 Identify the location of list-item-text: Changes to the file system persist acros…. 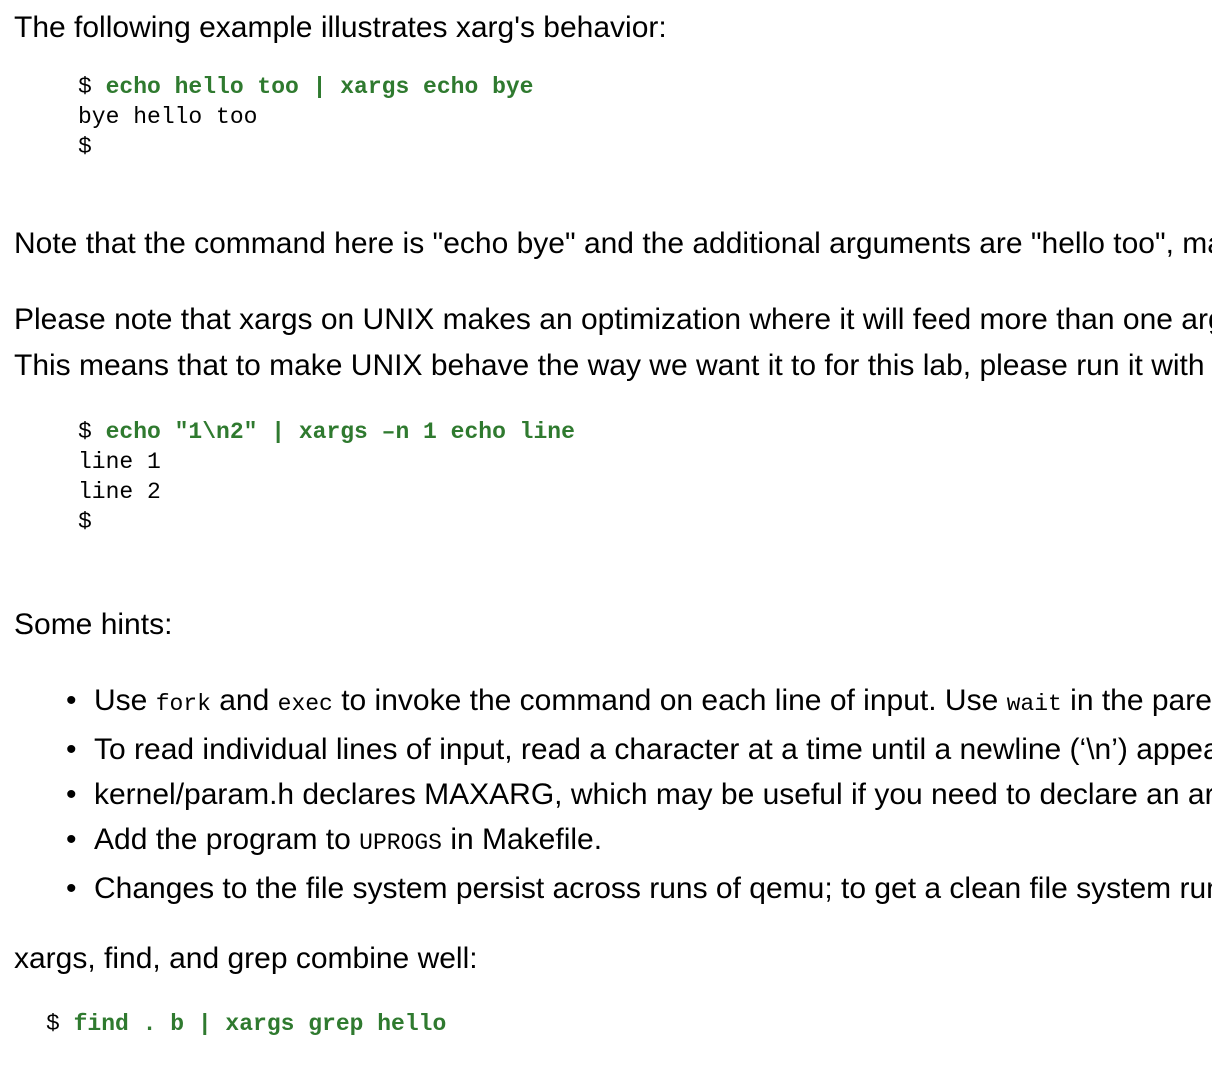
(653, 888).